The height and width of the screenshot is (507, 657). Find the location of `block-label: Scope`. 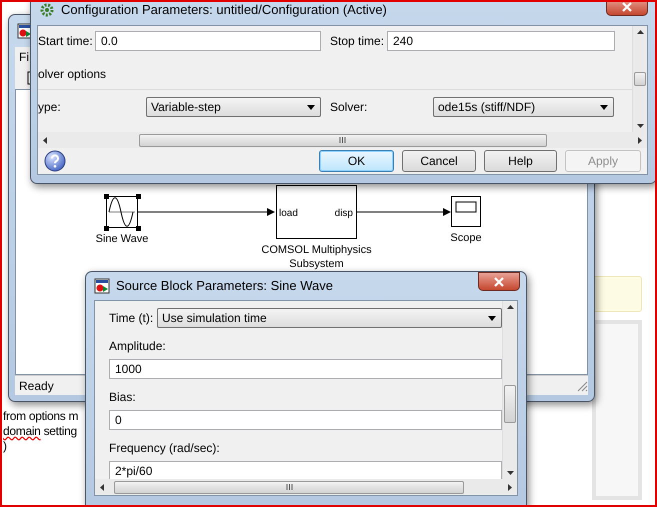

block-label: Scope is located at coordinates (466, 238).